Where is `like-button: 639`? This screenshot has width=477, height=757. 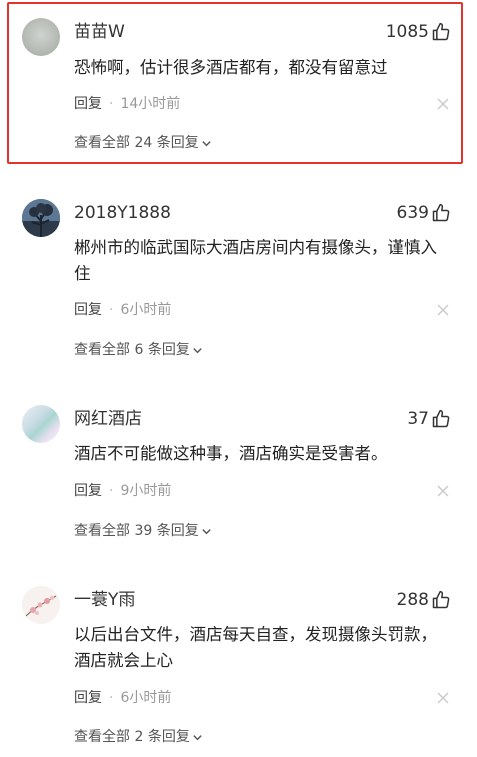 like-button: 639 is located at coordinates (424, 213).